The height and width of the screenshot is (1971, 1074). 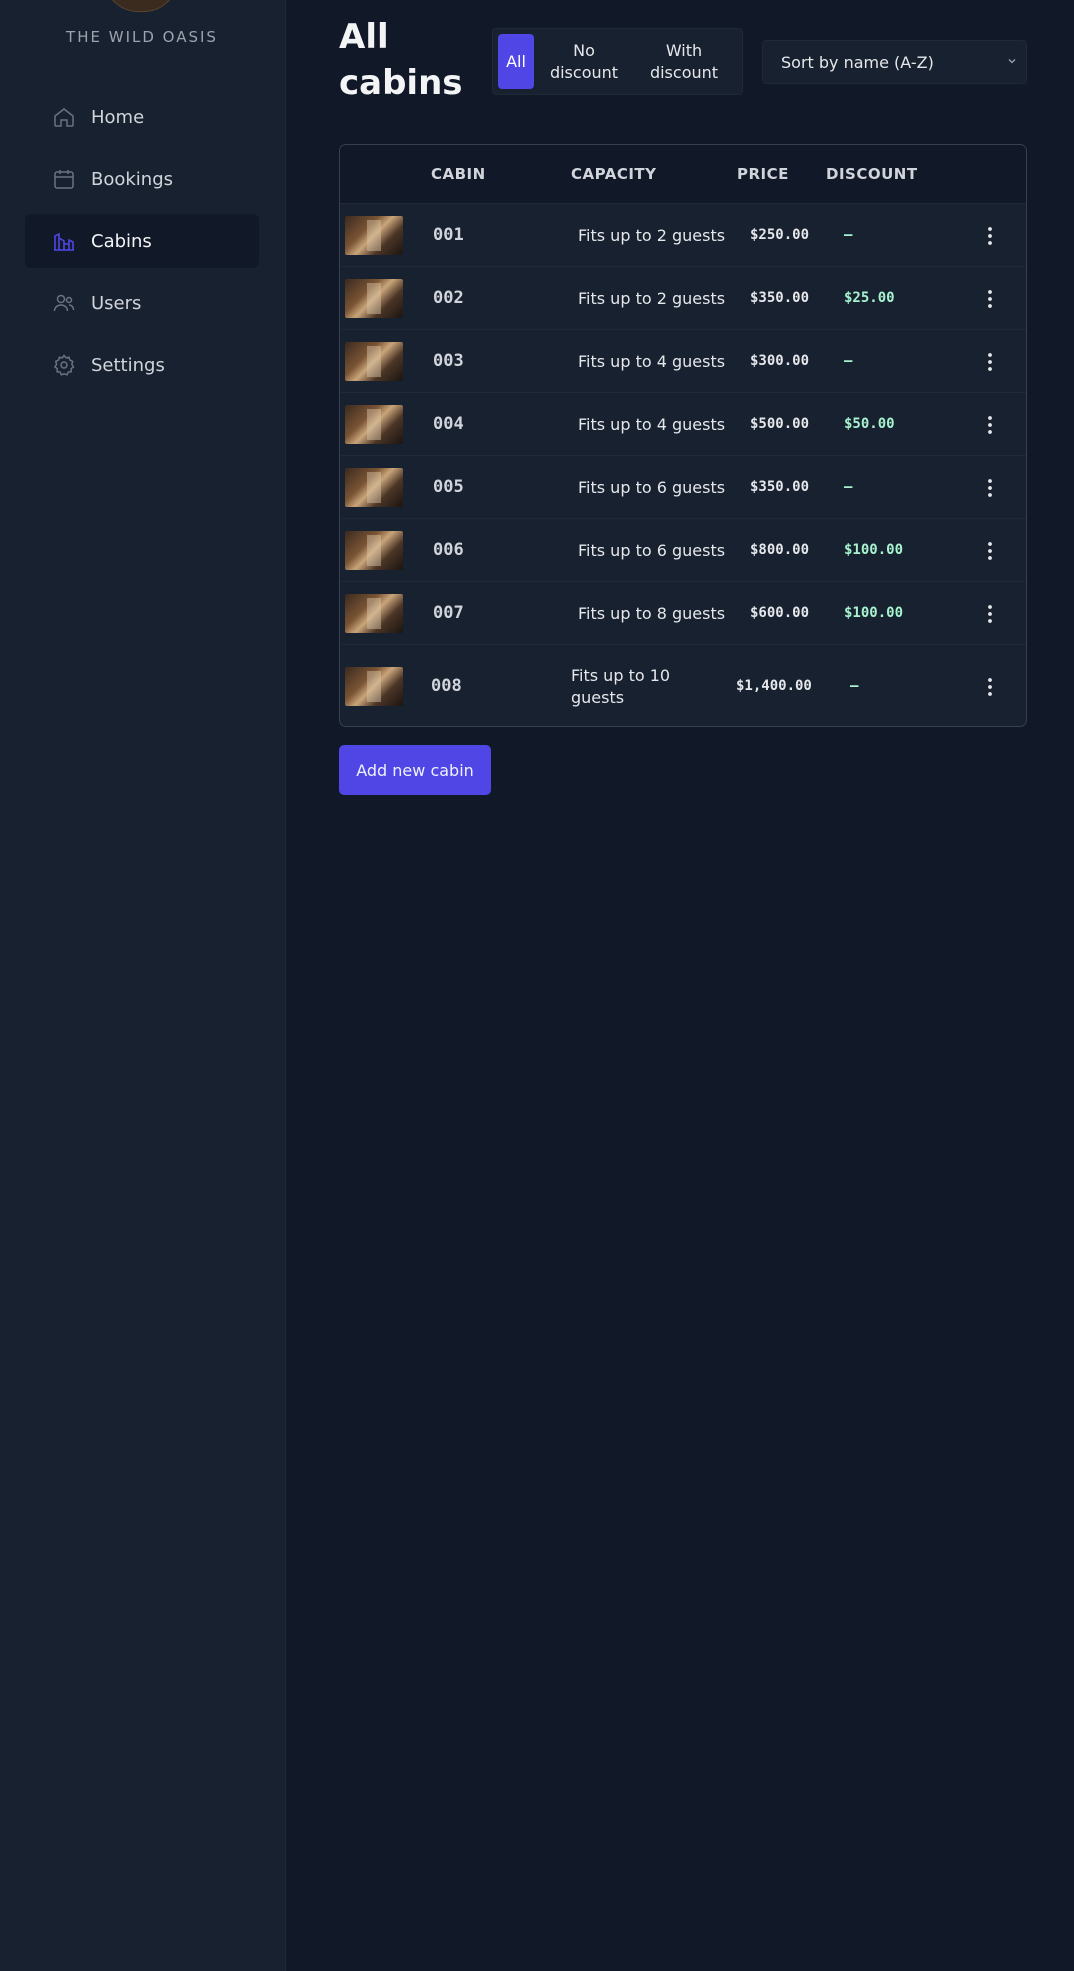 I want to click on sidebar-item-home: Home, so click(x=142, y=117).